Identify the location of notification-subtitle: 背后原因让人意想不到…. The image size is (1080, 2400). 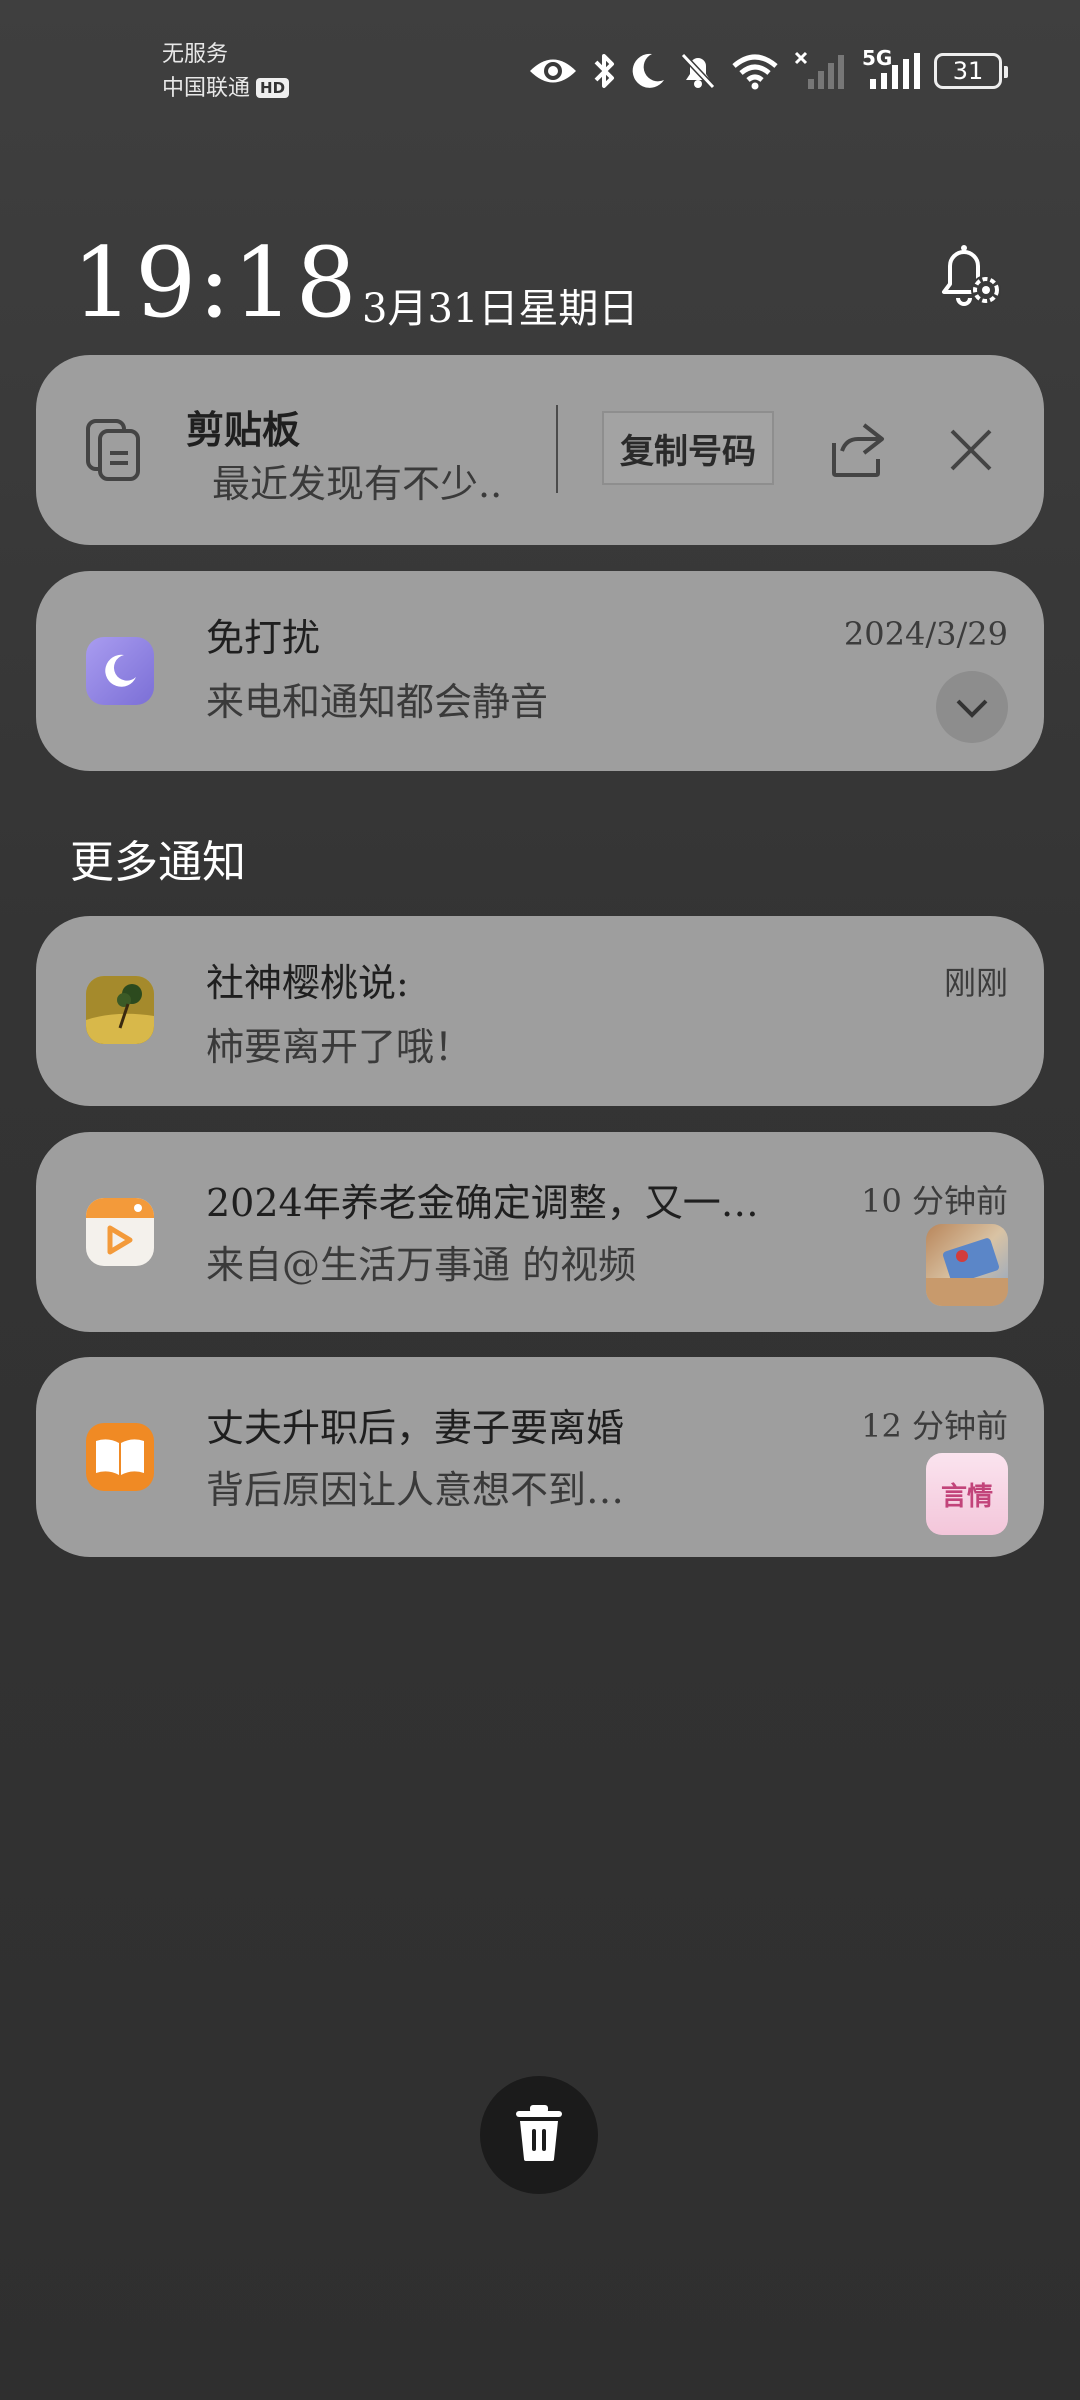
(415, 1490).